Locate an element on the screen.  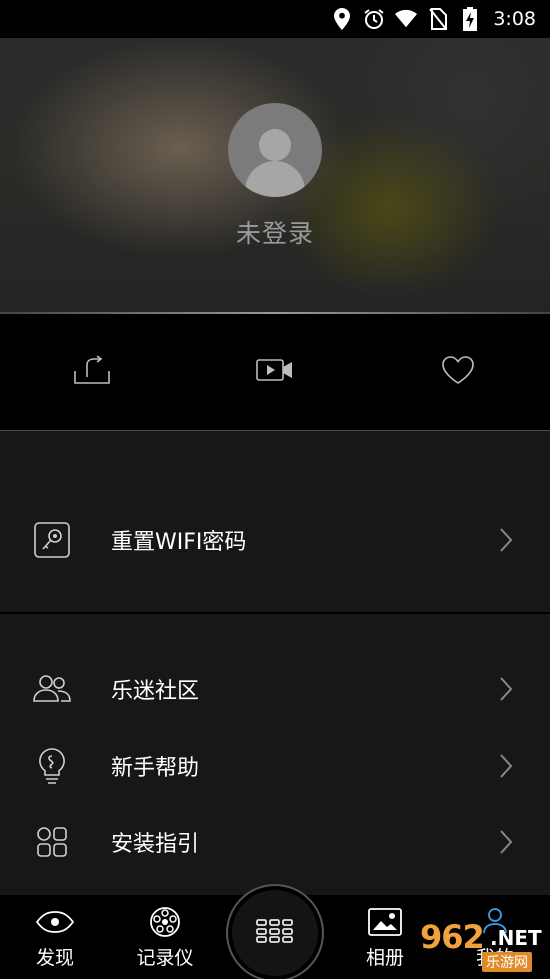
site-watermark-logo: 962 .NET 乐游网 is located at coordinates (479, 946).